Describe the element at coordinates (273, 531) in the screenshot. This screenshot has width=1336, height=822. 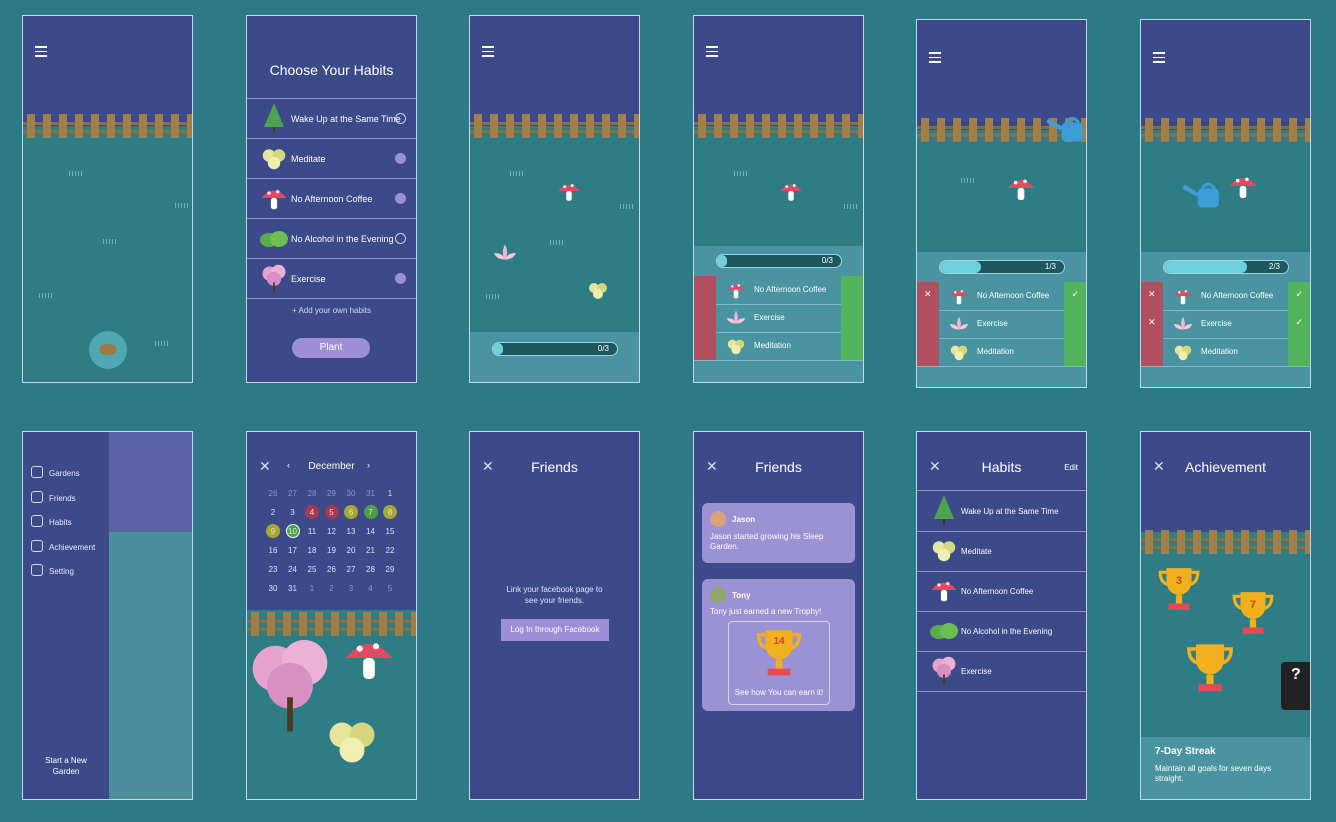
I see `calendar-day: 9` at that location.